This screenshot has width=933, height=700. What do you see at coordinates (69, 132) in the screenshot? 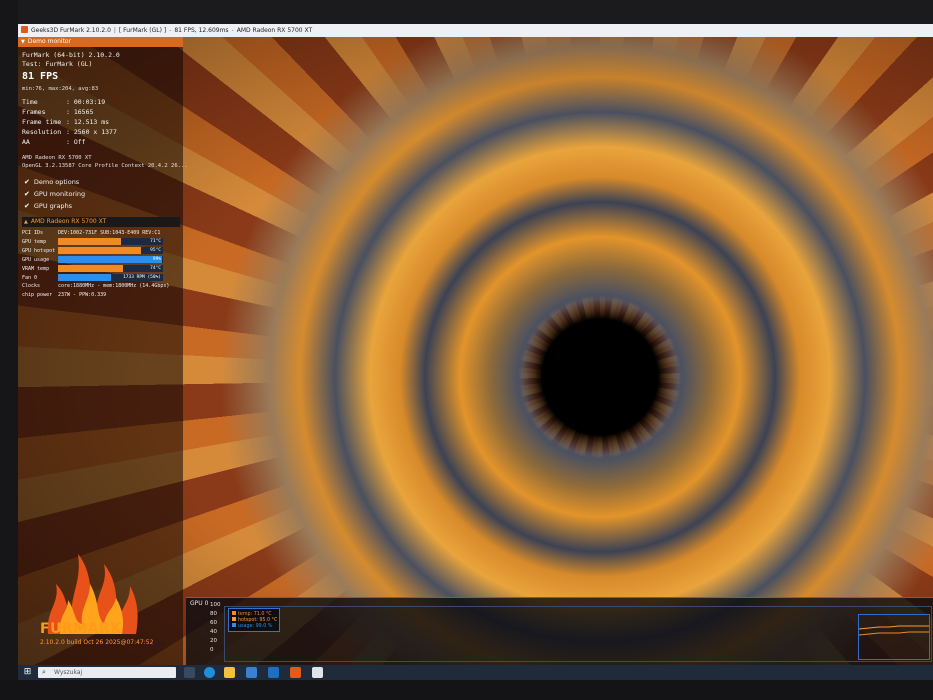
I see `stat-resolution: Resolution: 2560 x 1377` at bounding box center [69, 132].